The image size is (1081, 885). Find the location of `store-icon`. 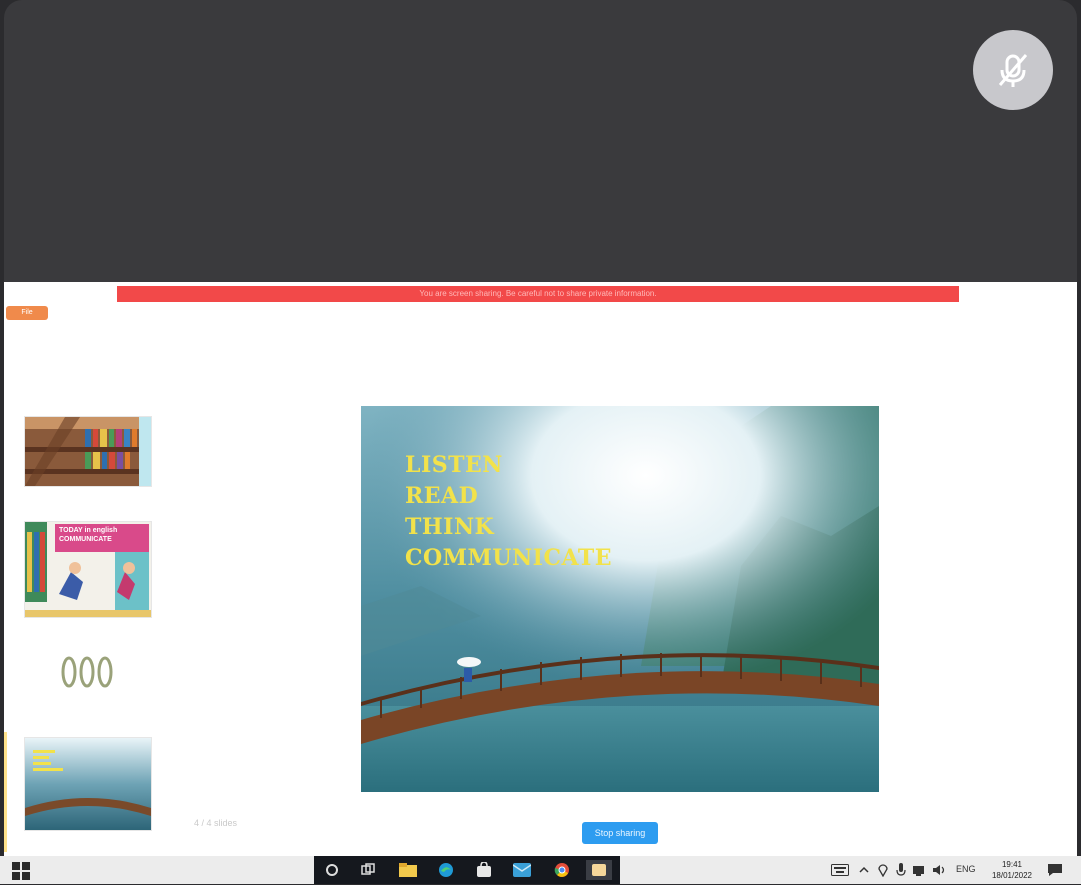

store-icon is located at coordinates (484, 870).